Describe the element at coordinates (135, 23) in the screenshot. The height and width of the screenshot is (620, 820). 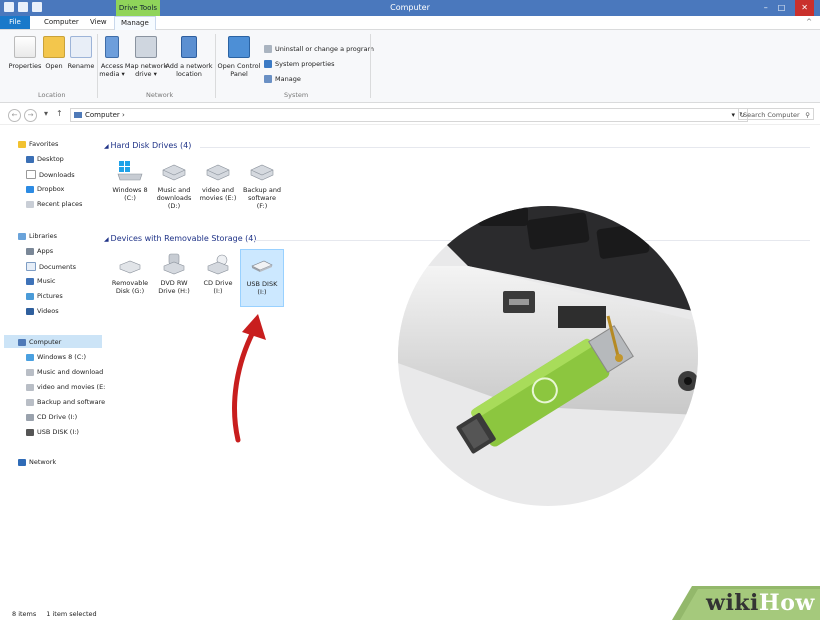
I see `tab-manage: Manage` at that location.